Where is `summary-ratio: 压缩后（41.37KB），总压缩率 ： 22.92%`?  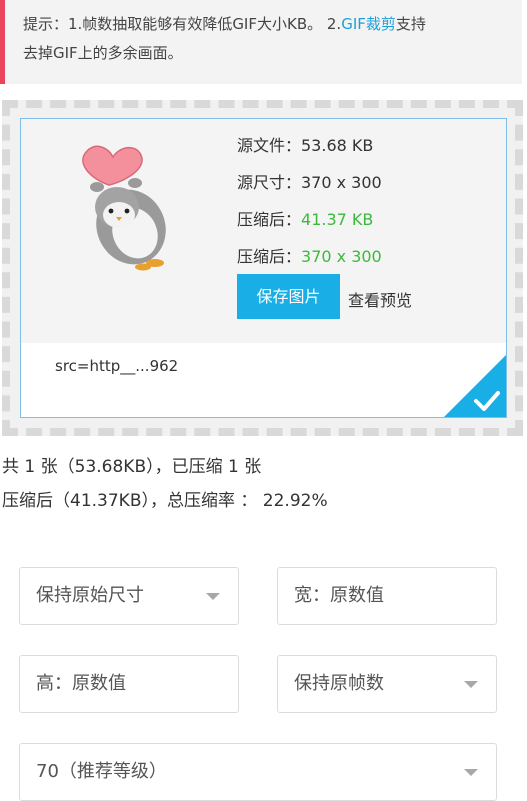 summary-ratio: 压缩后（41.37KB），总压缩率 ： 22.92% is located at coordinates (165, 501).